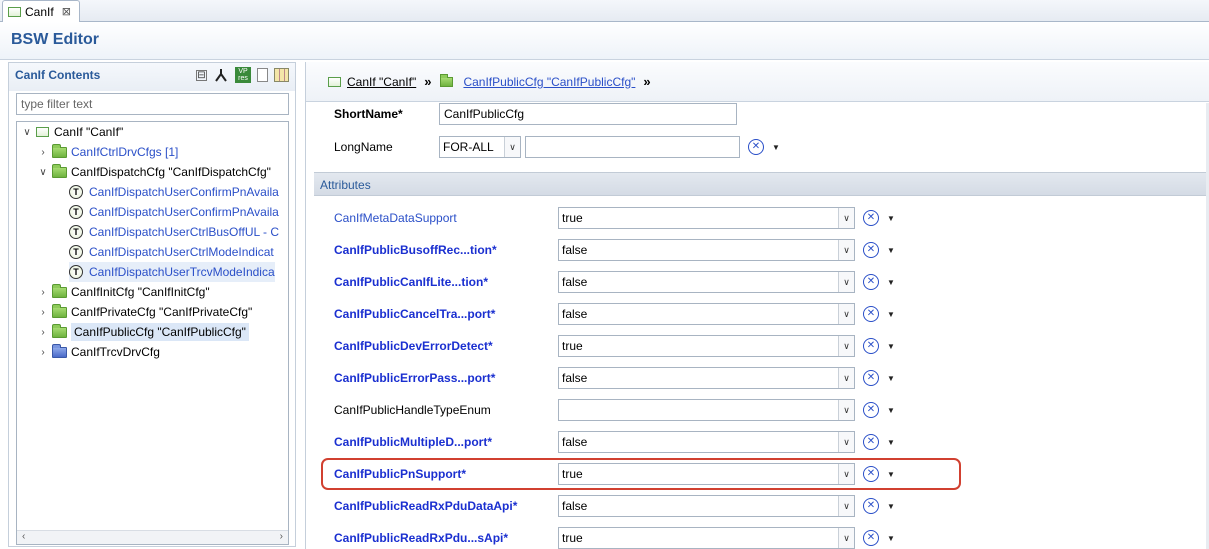 This screenshot has width=1209, height=549. What do you see at coordinates (76, 192) in the screenshot?
I see `parameter-t-icon: T` at bounding box center [76, 192].